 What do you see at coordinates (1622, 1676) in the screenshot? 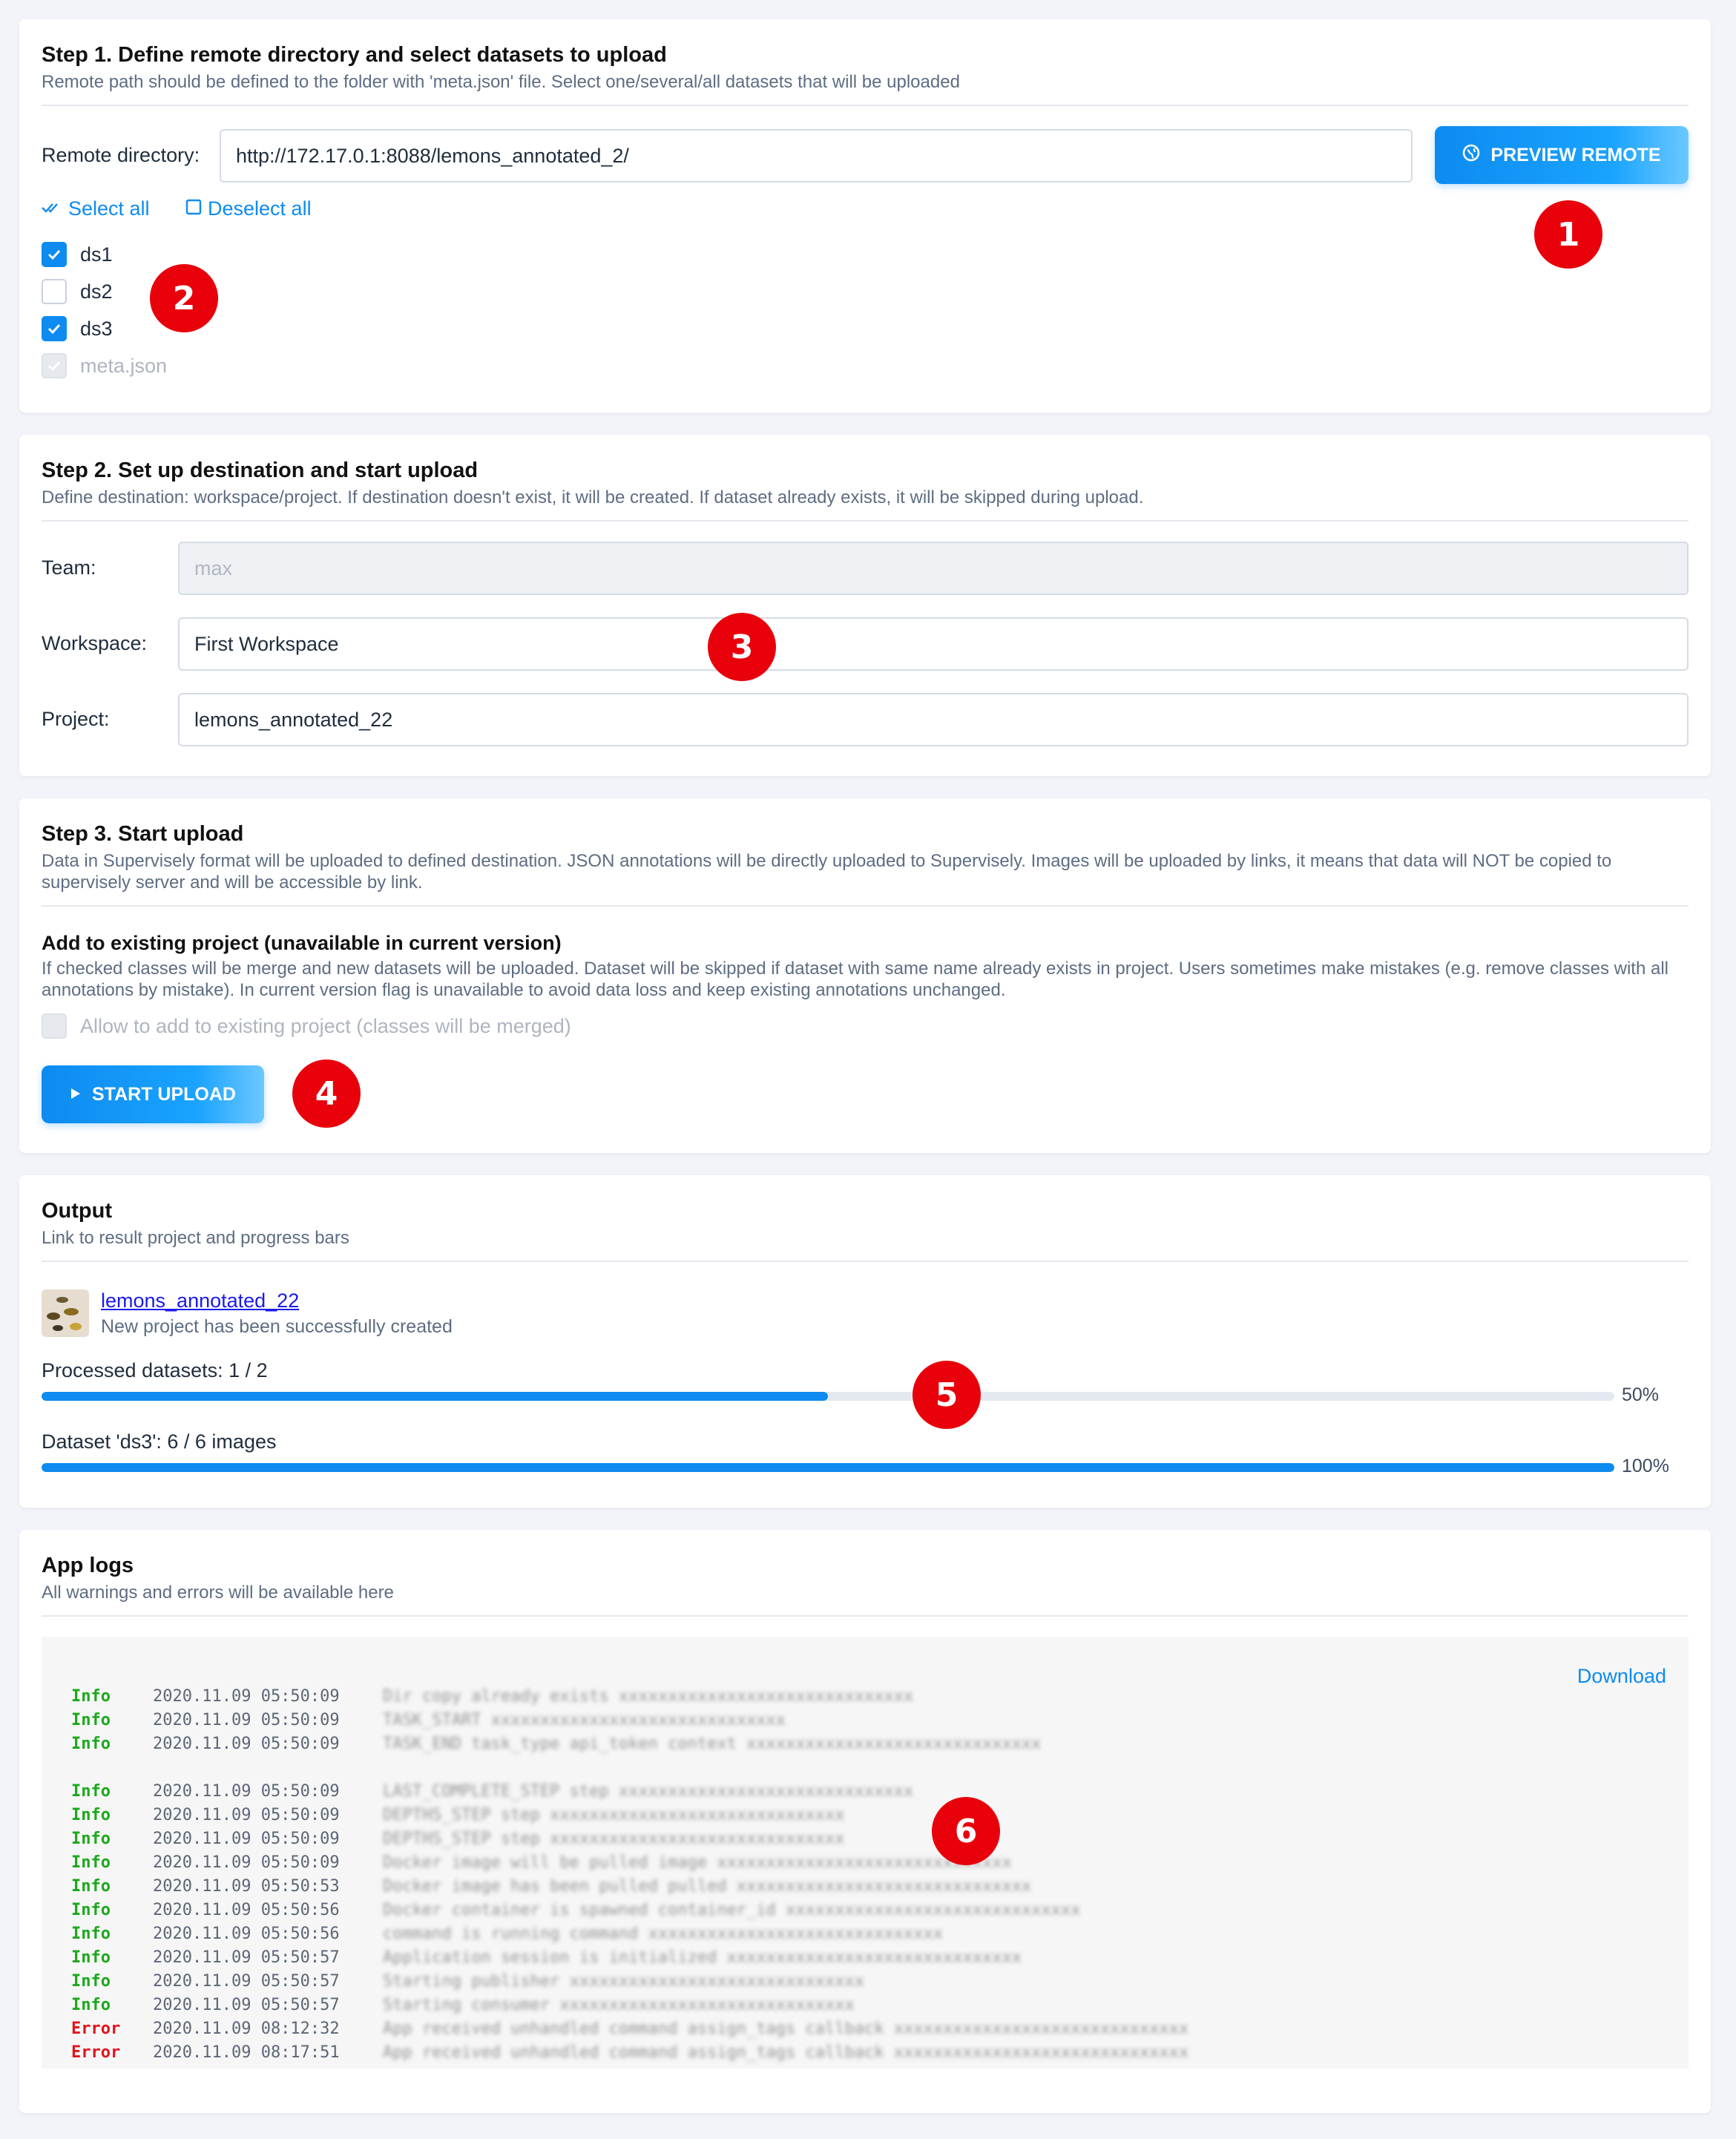
I see `download-link: Download` at bounding box center [1622, 1676].